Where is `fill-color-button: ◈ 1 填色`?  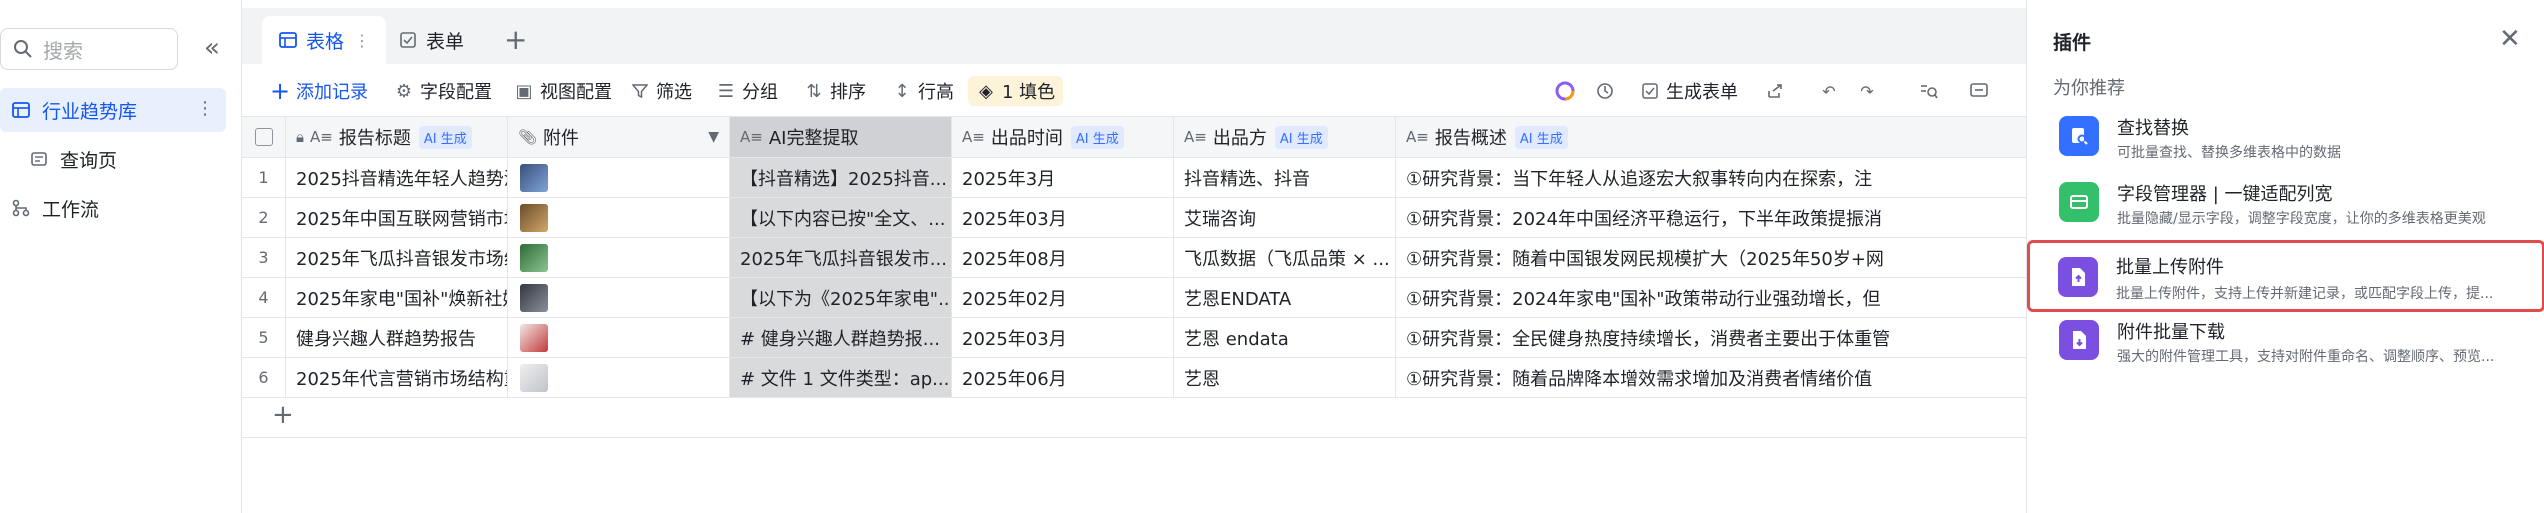 fill-color-button: ◈ 1 填色 is located at coordinates (1016, 91).